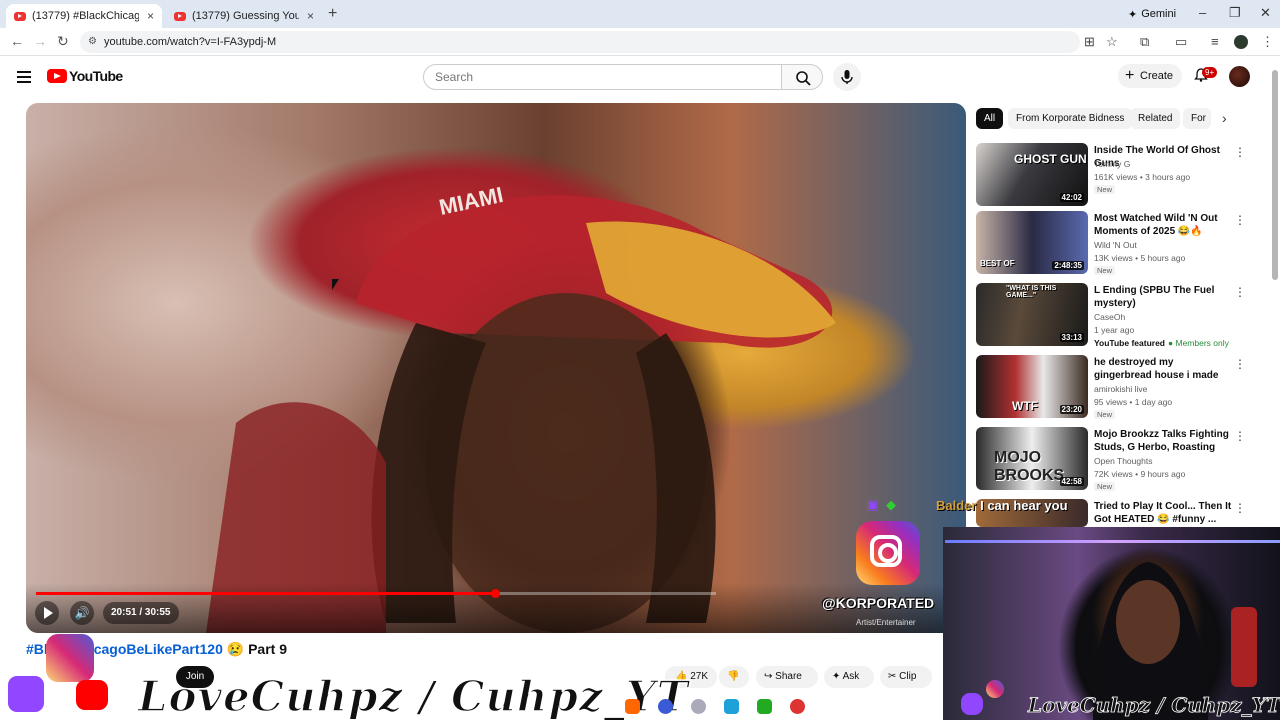 Image resolution: width=1280 pixels, height=720 pixels. I want to click on chip-for-you: For, so click(1197, 118).